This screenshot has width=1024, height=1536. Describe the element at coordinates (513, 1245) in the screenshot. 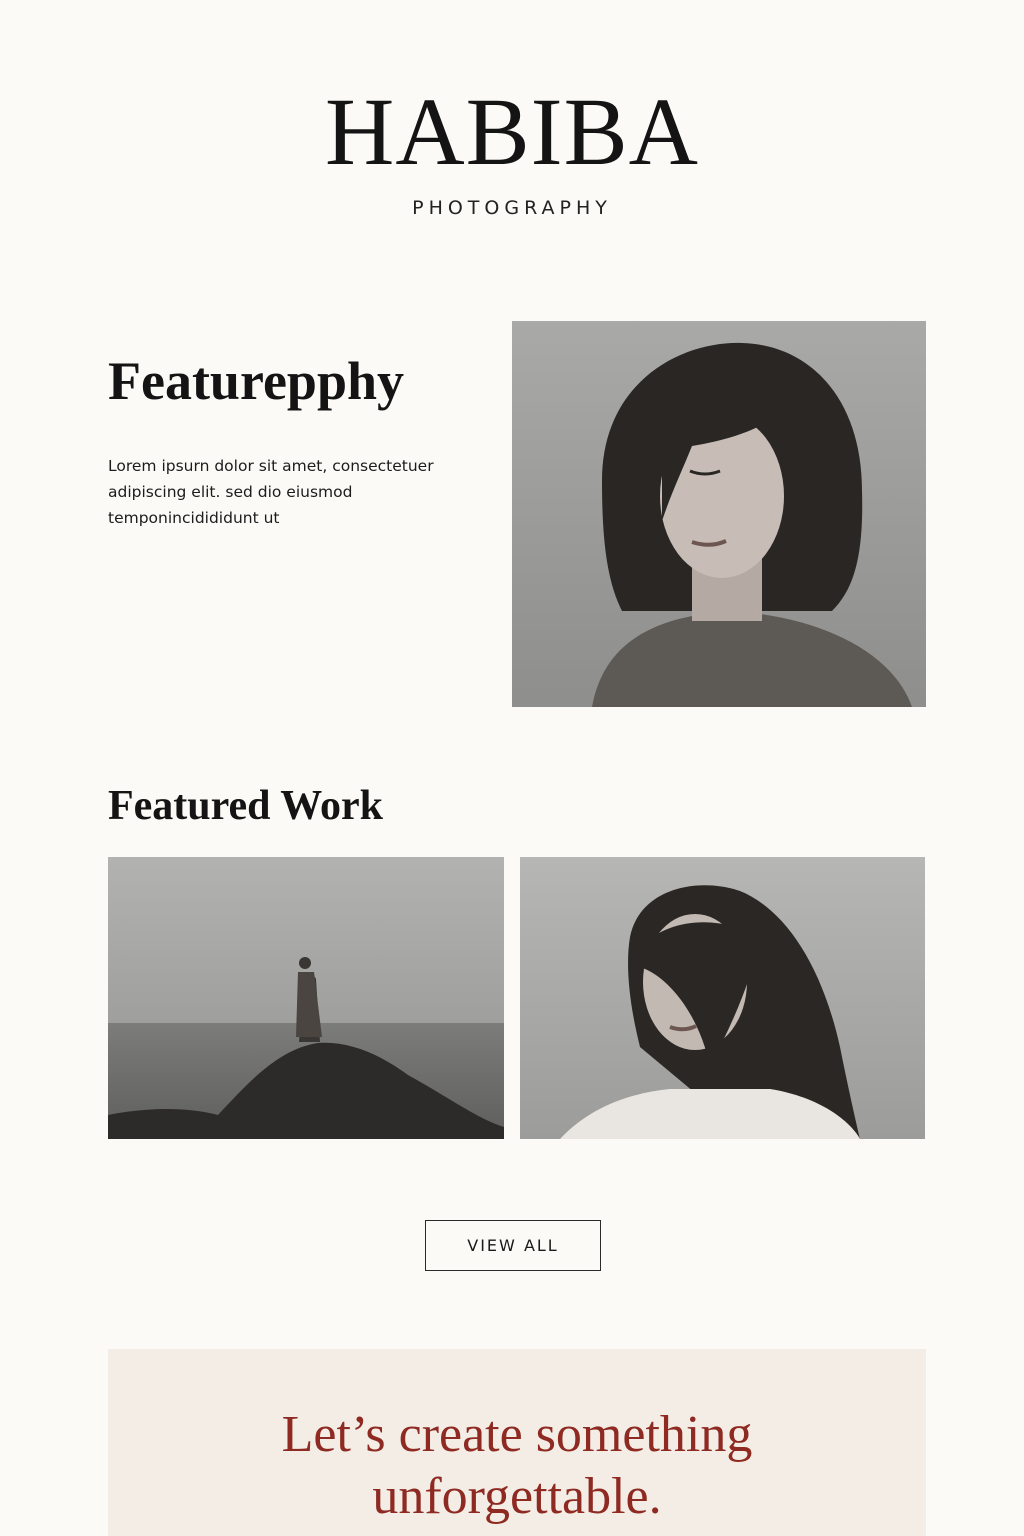

I see `view-all-button: VIEW ALL` at that location.